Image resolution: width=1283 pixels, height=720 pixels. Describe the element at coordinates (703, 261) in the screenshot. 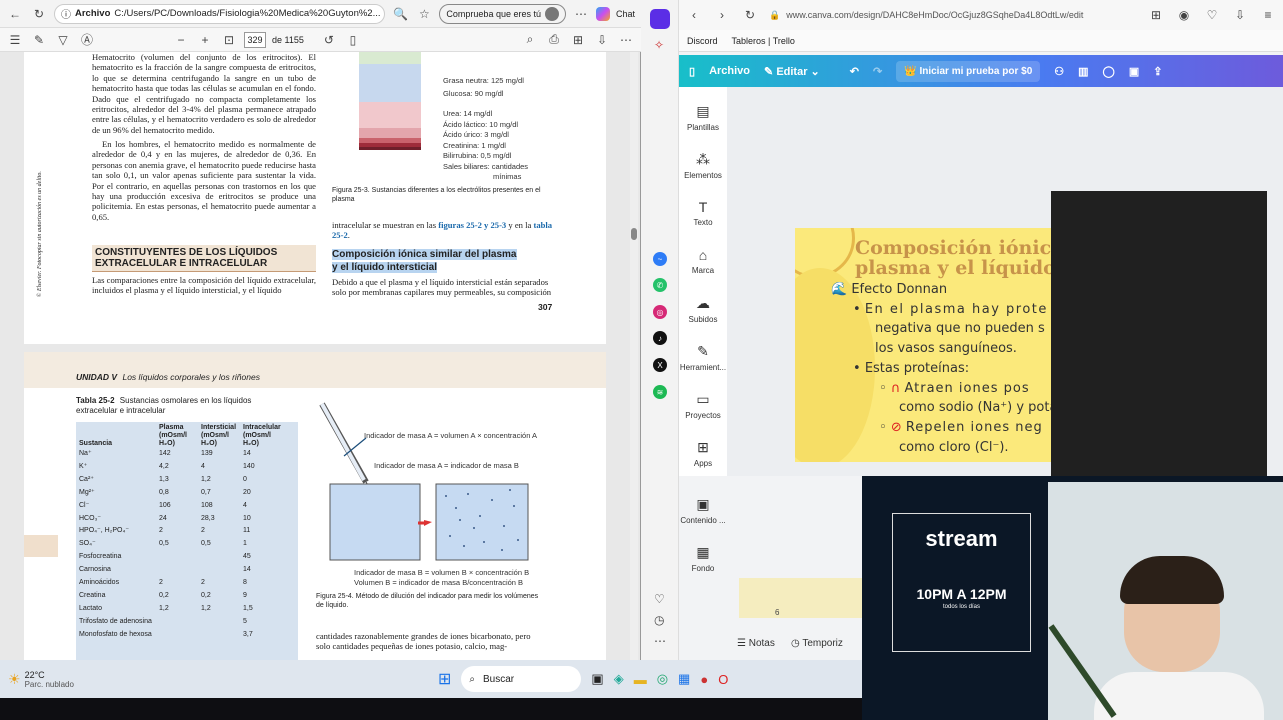

I see `sidebar-item-marca: ⌂ Marca` at that location.